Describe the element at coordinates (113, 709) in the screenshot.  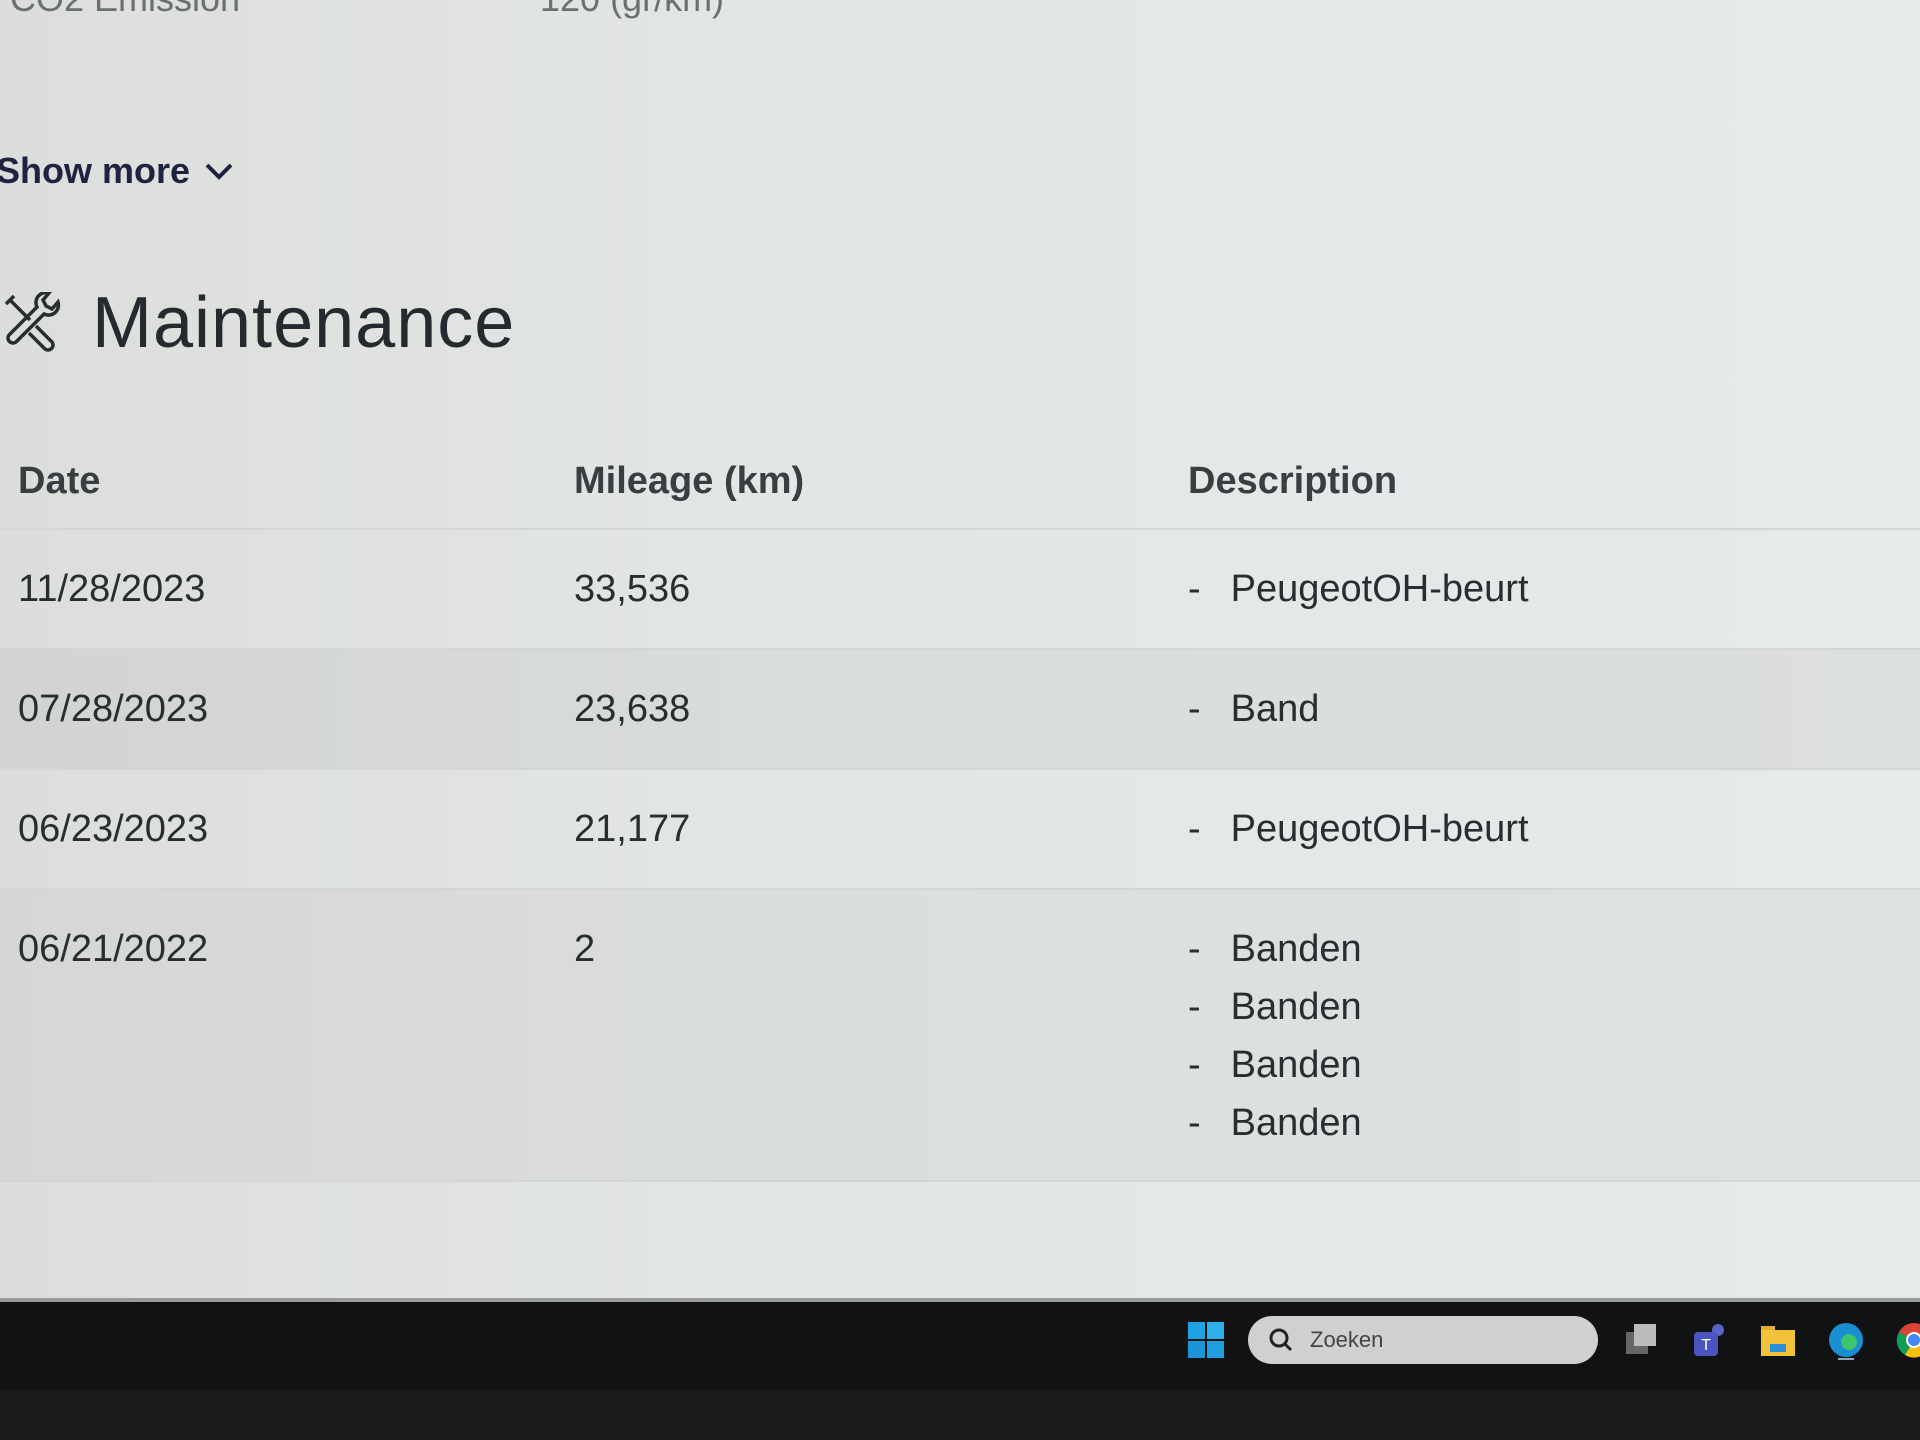
I see `cell-date: 07/28/2023` at that location.